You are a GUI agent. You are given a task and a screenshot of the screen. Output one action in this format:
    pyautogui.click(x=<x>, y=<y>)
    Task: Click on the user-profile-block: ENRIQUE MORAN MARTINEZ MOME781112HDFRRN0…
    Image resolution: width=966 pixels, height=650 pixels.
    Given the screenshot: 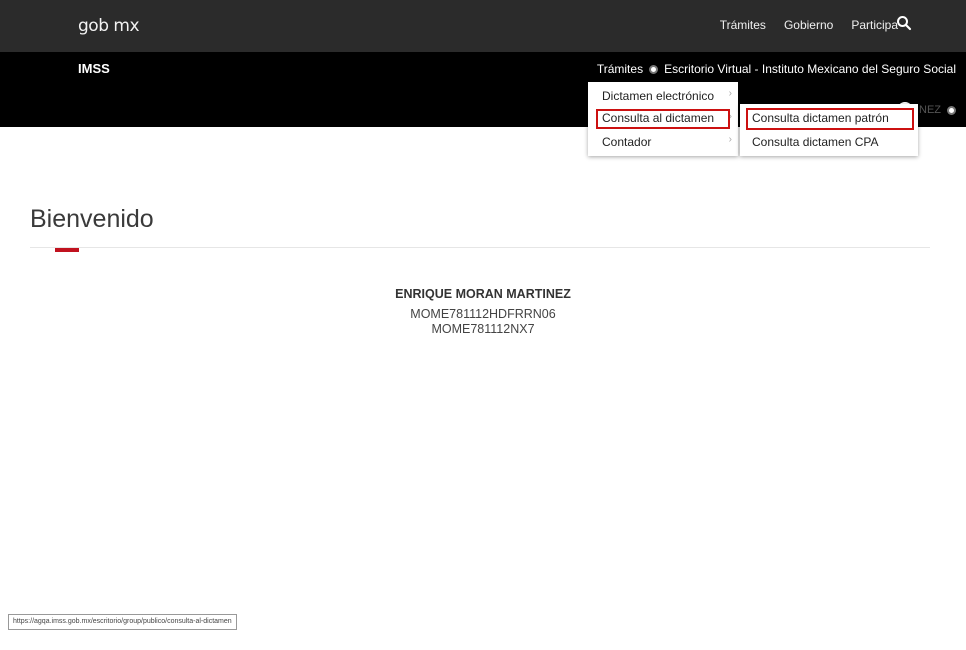 What is the action you would take?
    pyautogui.click(x=483, y=311)
    